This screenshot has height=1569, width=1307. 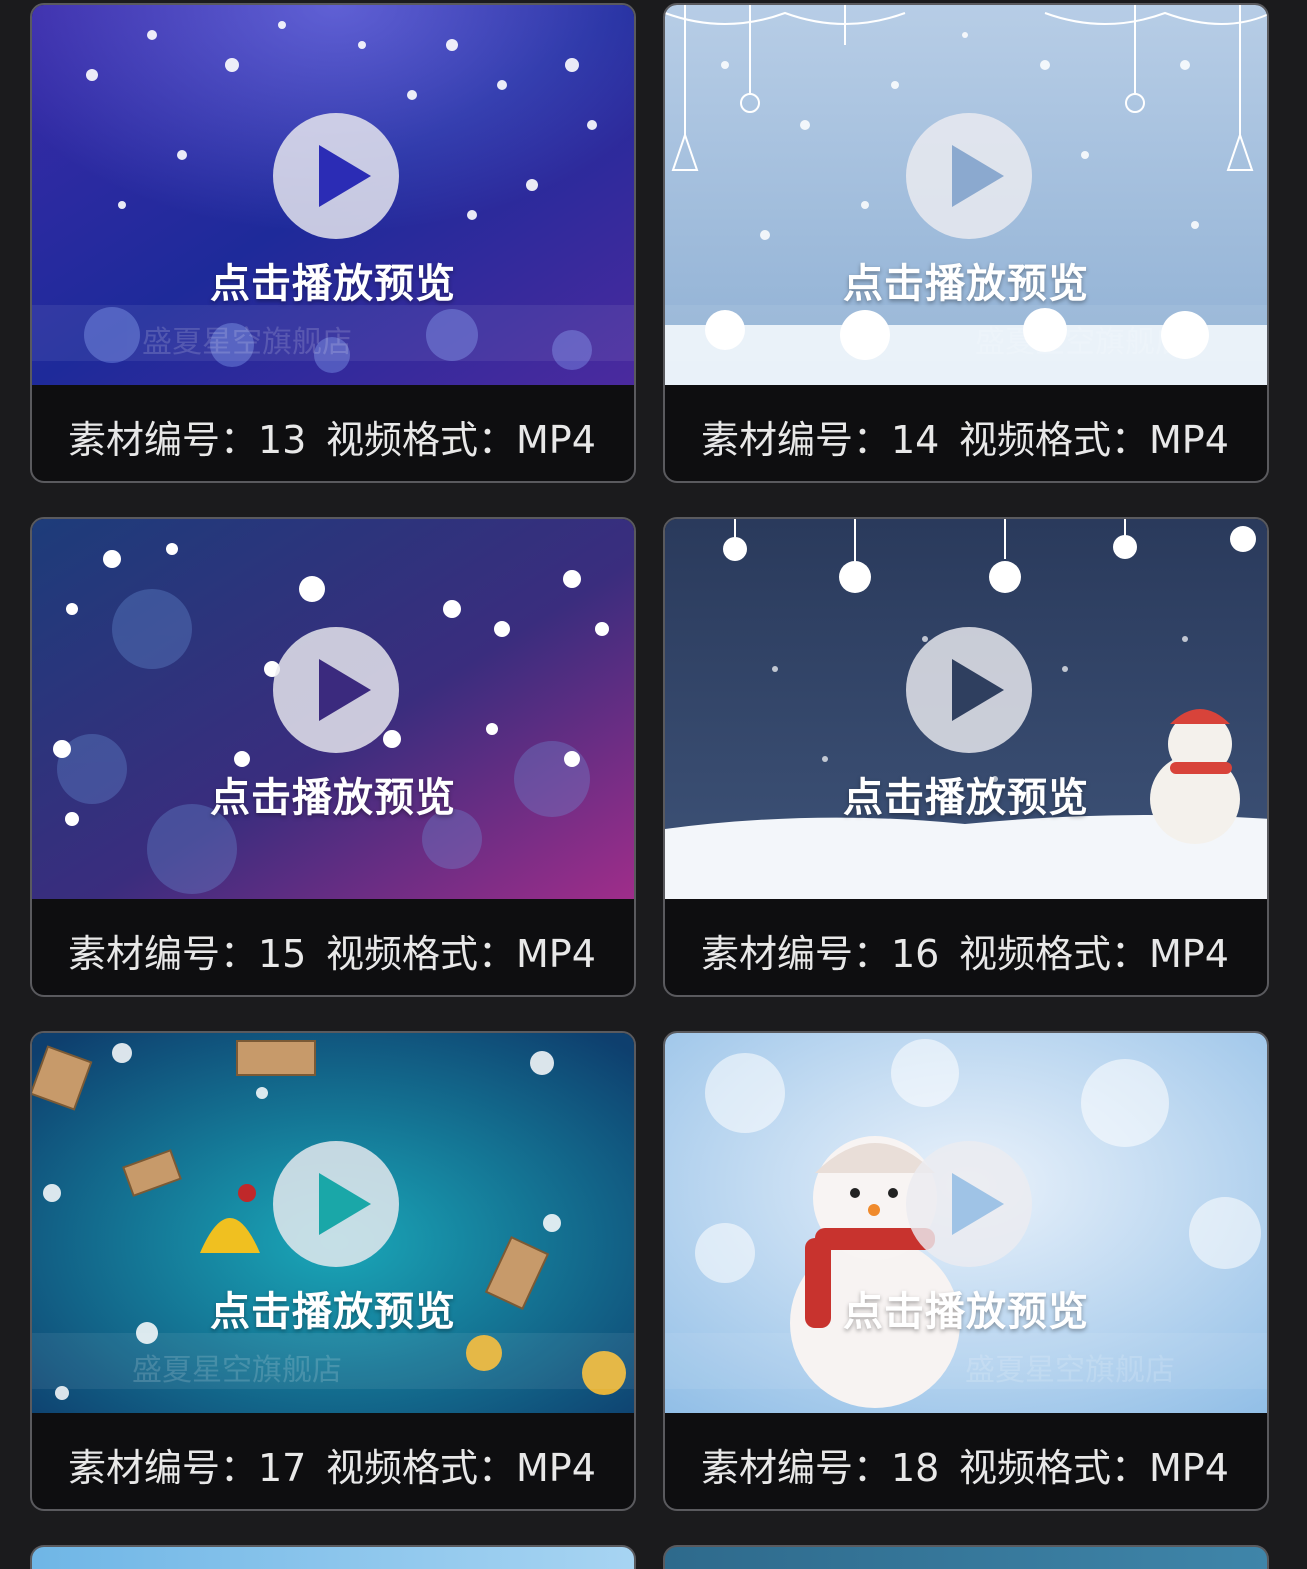 I want to click on video-info-bar: 素材编号：13 视频格式：MP4, so click(x=333, y=433).